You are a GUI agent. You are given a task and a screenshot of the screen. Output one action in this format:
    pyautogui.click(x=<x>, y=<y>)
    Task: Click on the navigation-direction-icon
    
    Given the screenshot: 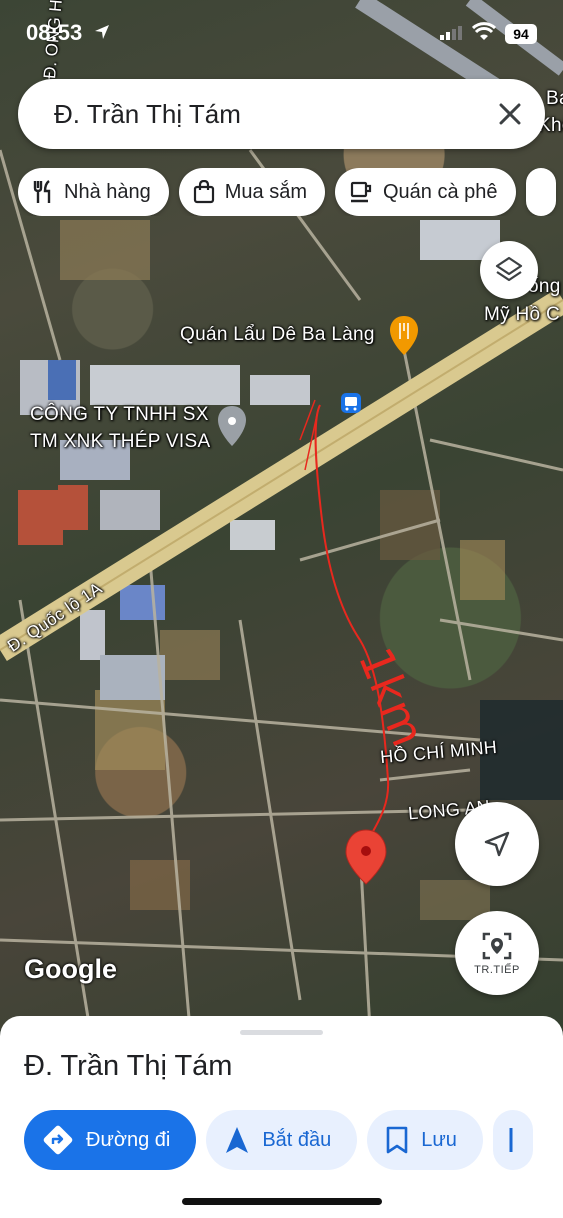 What is the action you would take?
    pyautogui.click(x=497, y=844)
    